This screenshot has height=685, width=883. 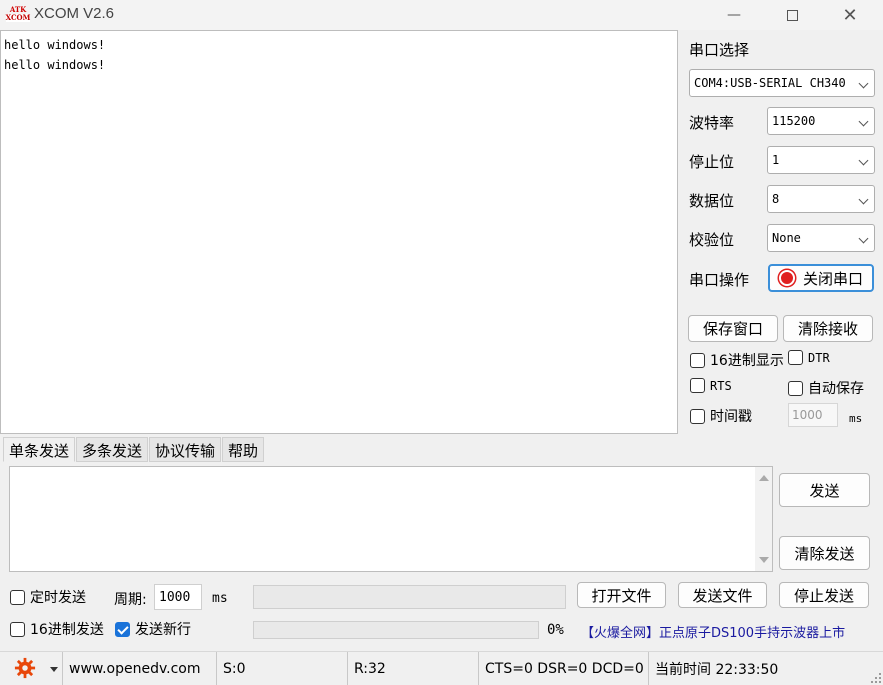 I want to click on send-button: 发送, so click(x=824, y=490).